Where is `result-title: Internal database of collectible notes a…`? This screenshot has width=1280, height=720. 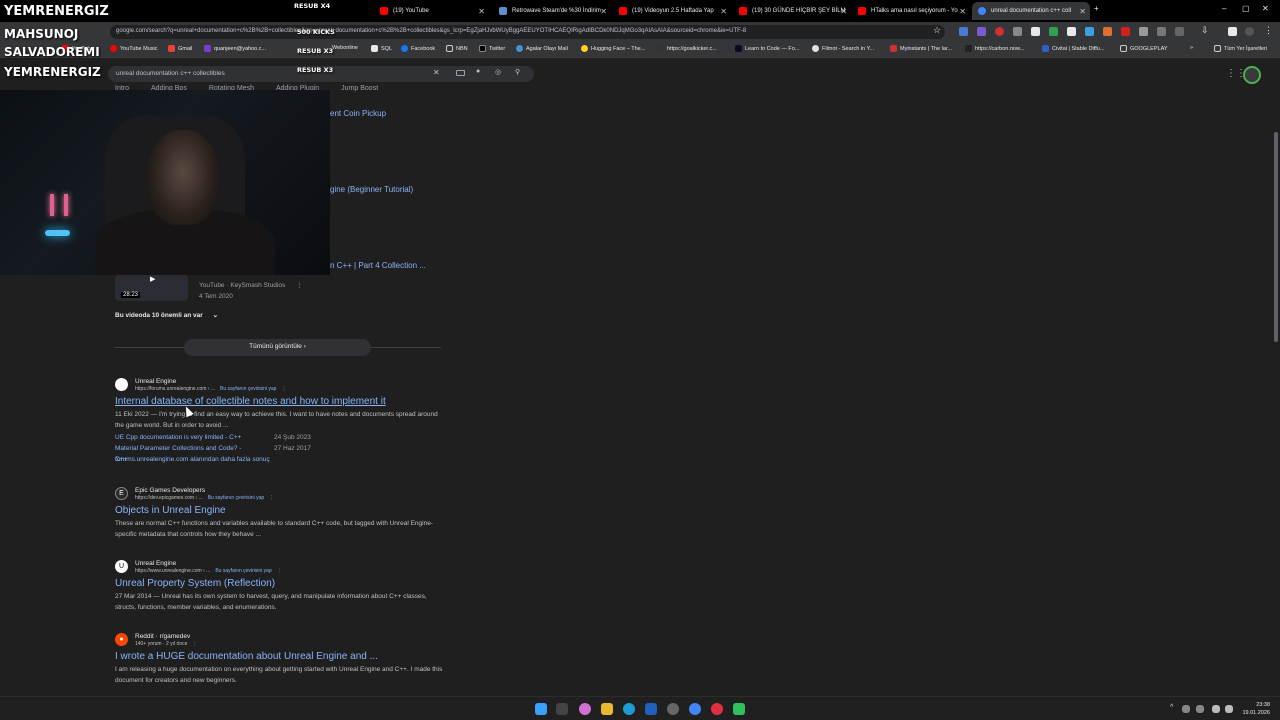
result-title: Internal database of collectible notes a… is located at coordinates (280, 401).